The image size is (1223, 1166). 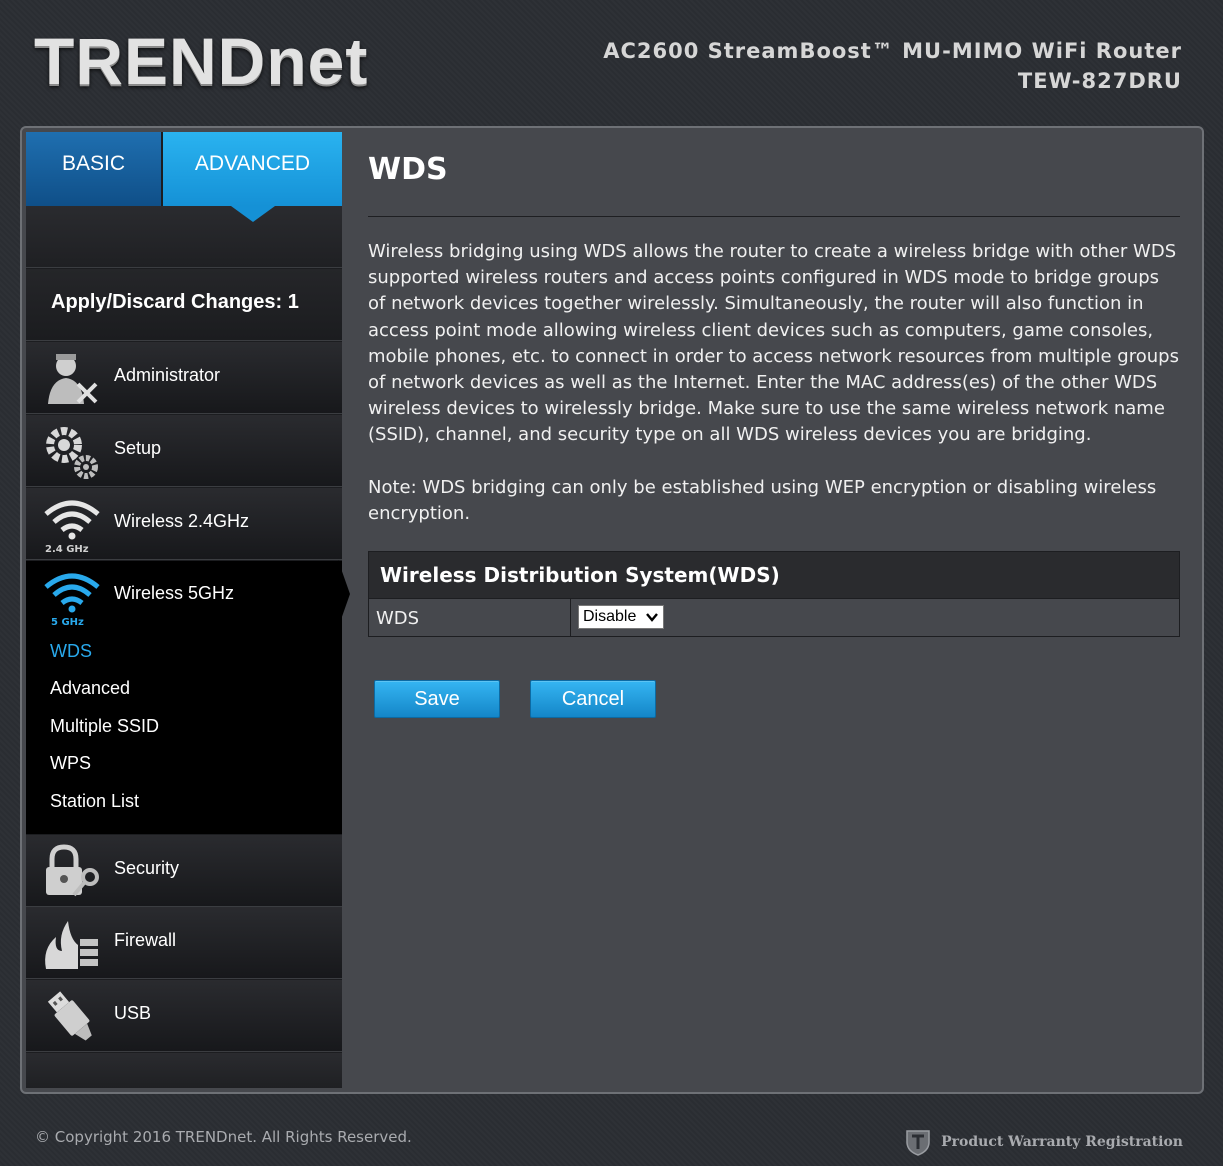 What do you see at coordinates (67, 549) in the screenshot?
I see `wifi-badge: 2.4 GHz` at bounding box center [67, 549].